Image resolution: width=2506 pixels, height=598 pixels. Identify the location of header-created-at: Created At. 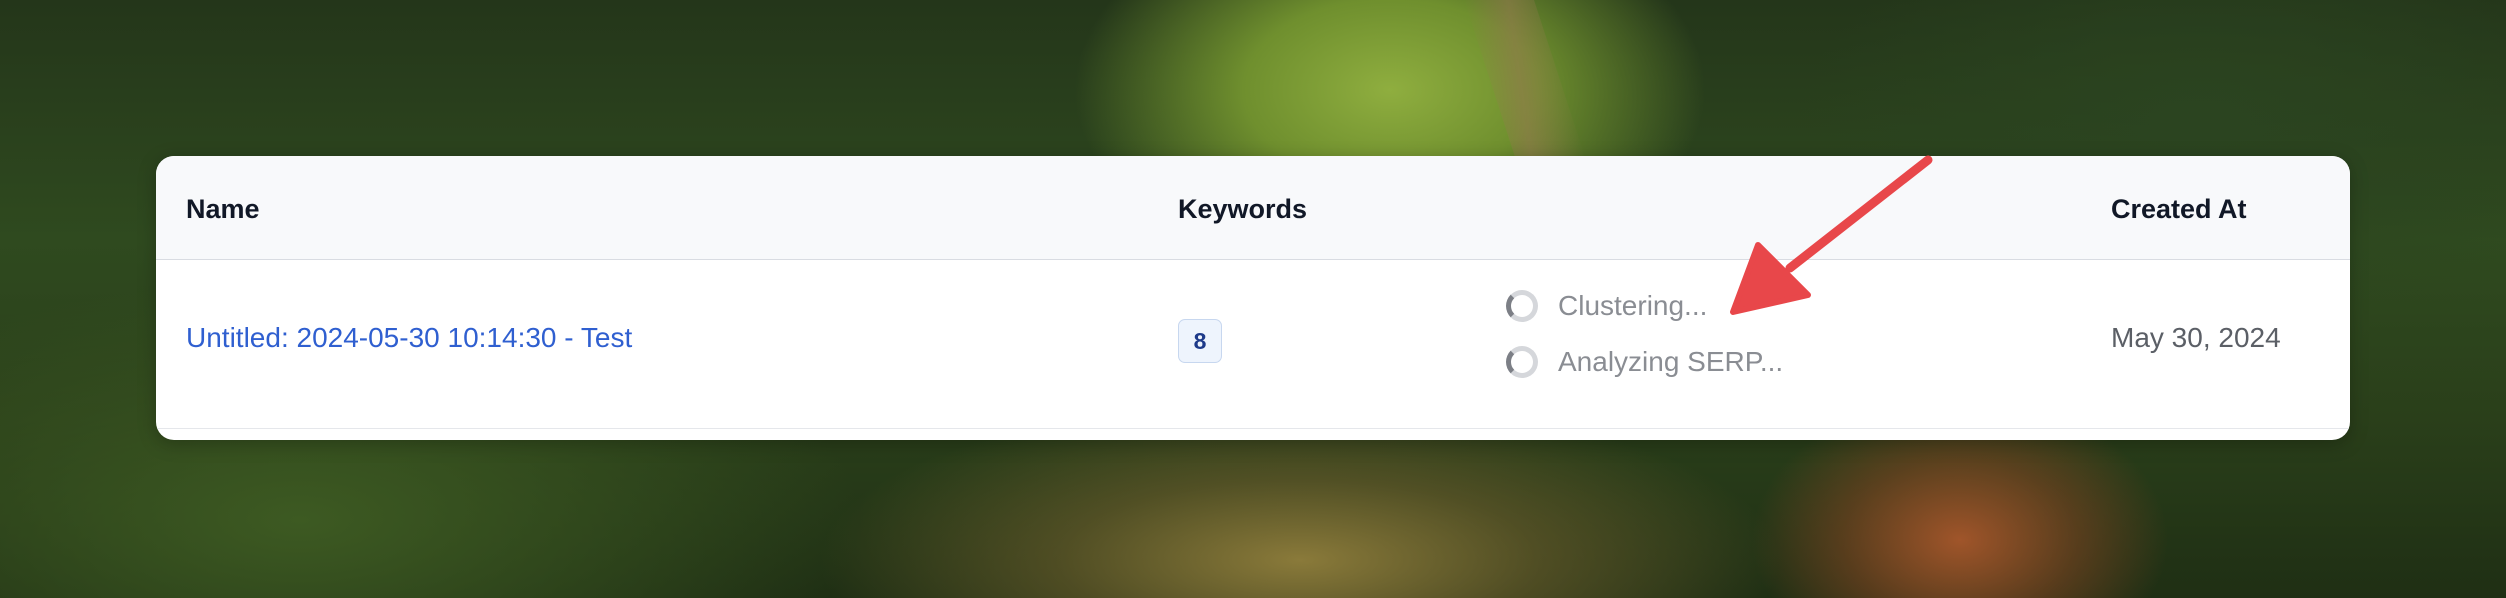
(2179, 209).